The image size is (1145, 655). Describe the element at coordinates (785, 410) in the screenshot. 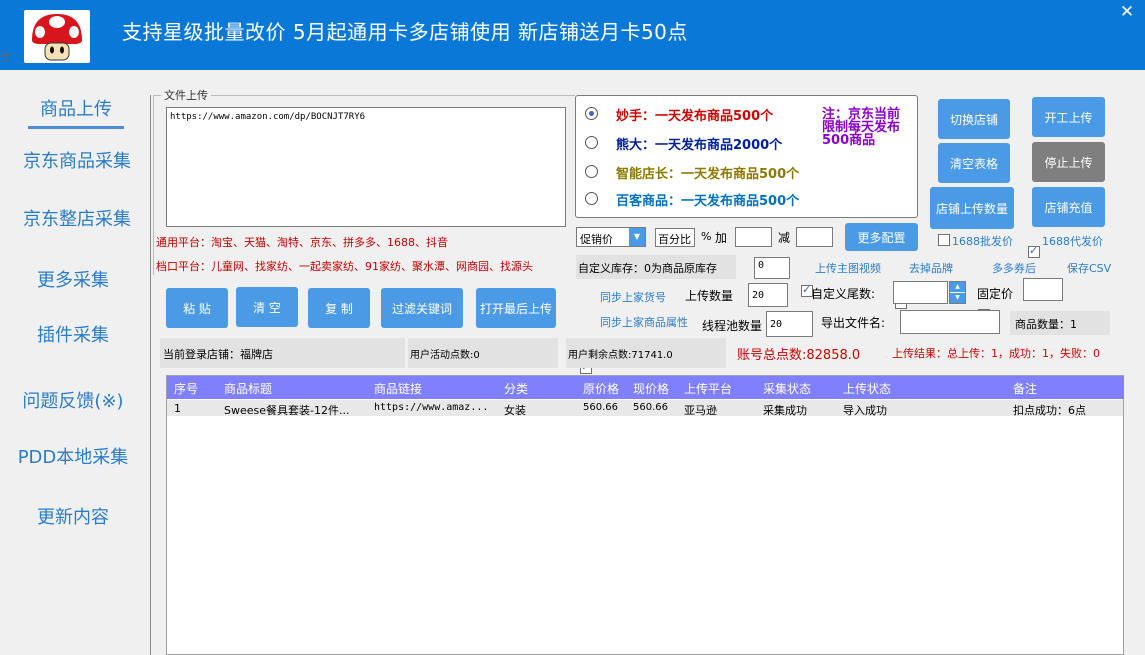

I see `cell-collect-status: 采集成功` at that location.